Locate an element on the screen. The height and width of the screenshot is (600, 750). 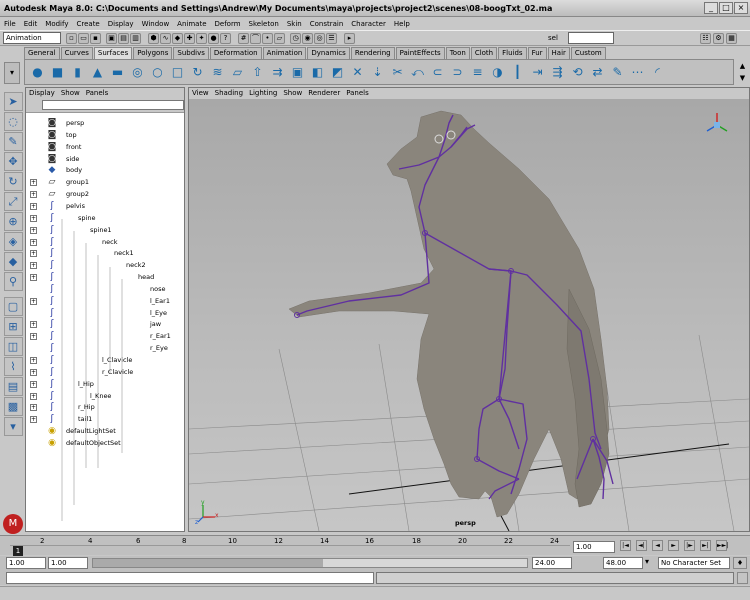
mask-surfaces-icon: ◆ is located at coordinates (177, 38).